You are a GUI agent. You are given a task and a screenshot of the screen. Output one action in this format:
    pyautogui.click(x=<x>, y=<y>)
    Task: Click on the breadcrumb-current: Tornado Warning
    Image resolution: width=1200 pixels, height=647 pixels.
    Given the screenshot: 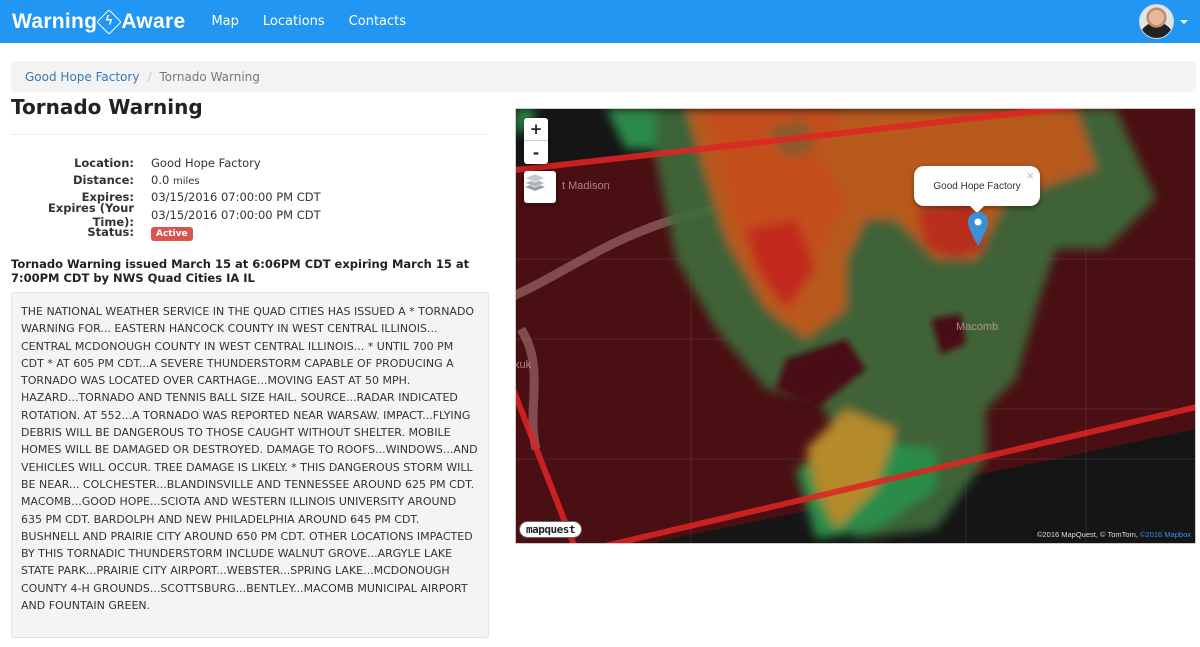 What is the action you would take?
    pyautogui.click(x=209, y=76)
    